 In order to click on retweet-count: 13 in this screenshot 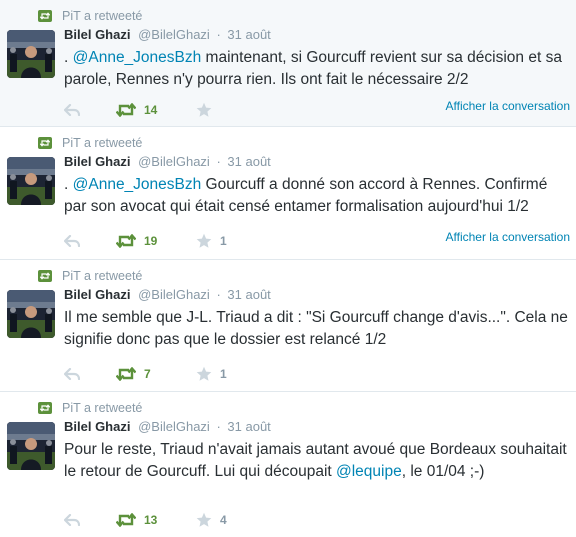, I will do `click(151, 520)`.